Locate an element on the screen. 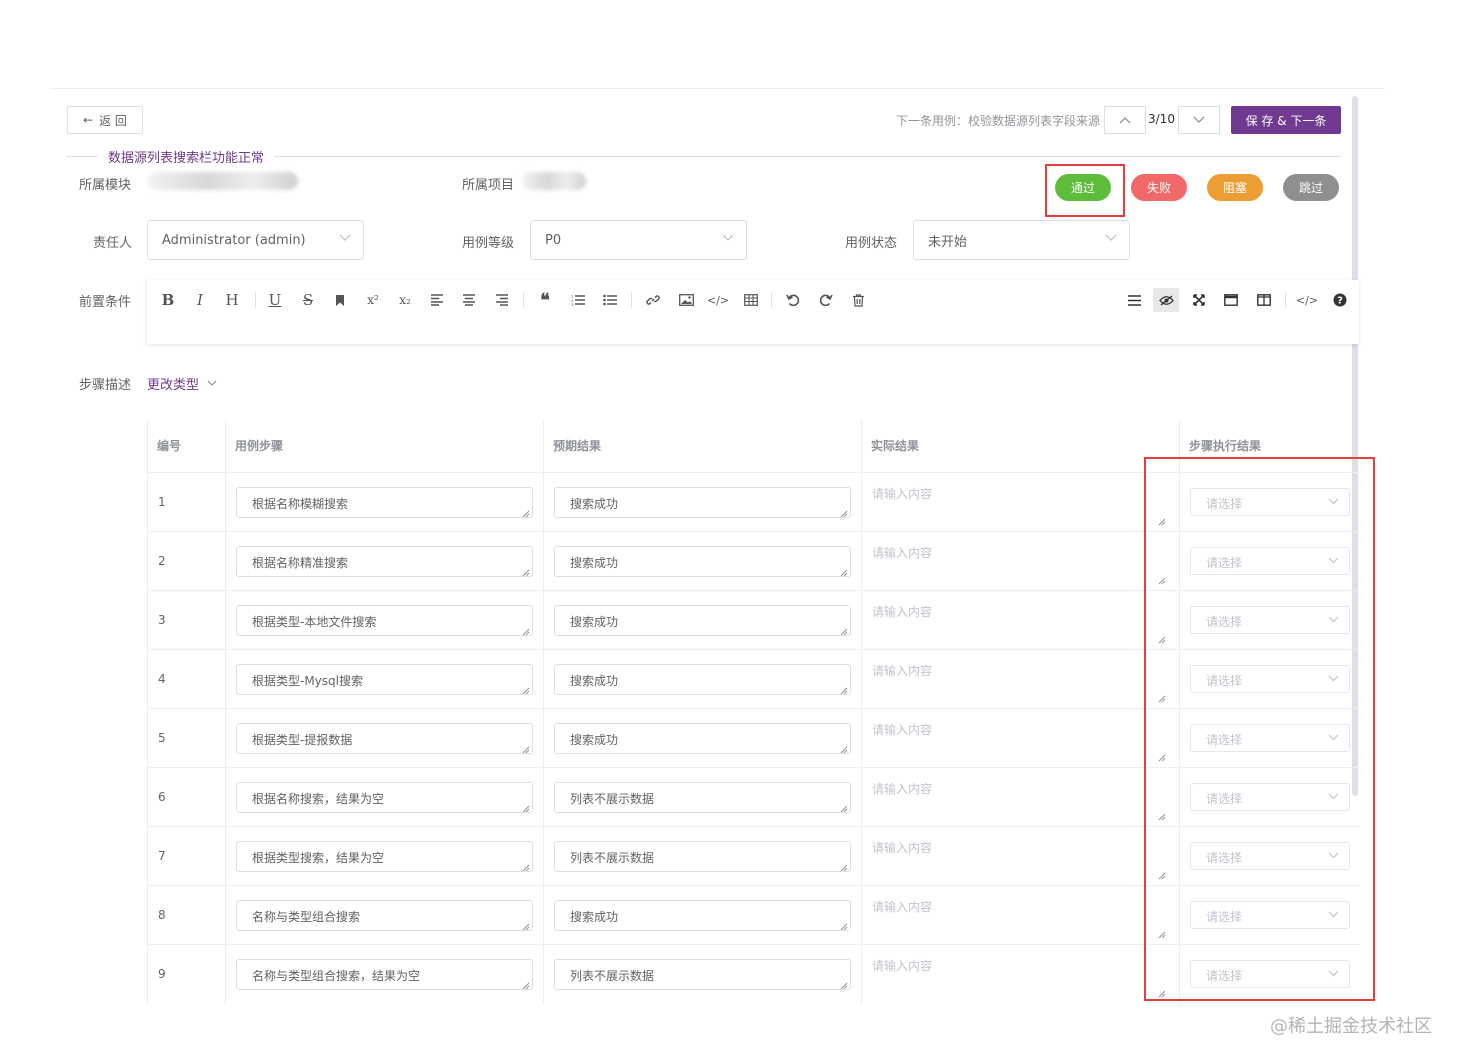  quote-icon: ❝ is located at coordinates (545, 300).